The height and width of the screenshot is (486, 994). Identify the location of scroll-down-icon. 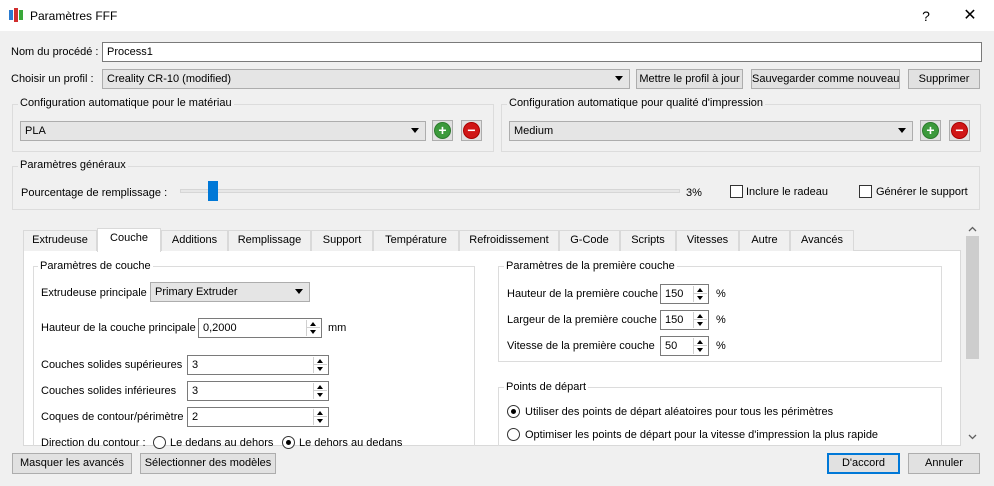
(972, 437).